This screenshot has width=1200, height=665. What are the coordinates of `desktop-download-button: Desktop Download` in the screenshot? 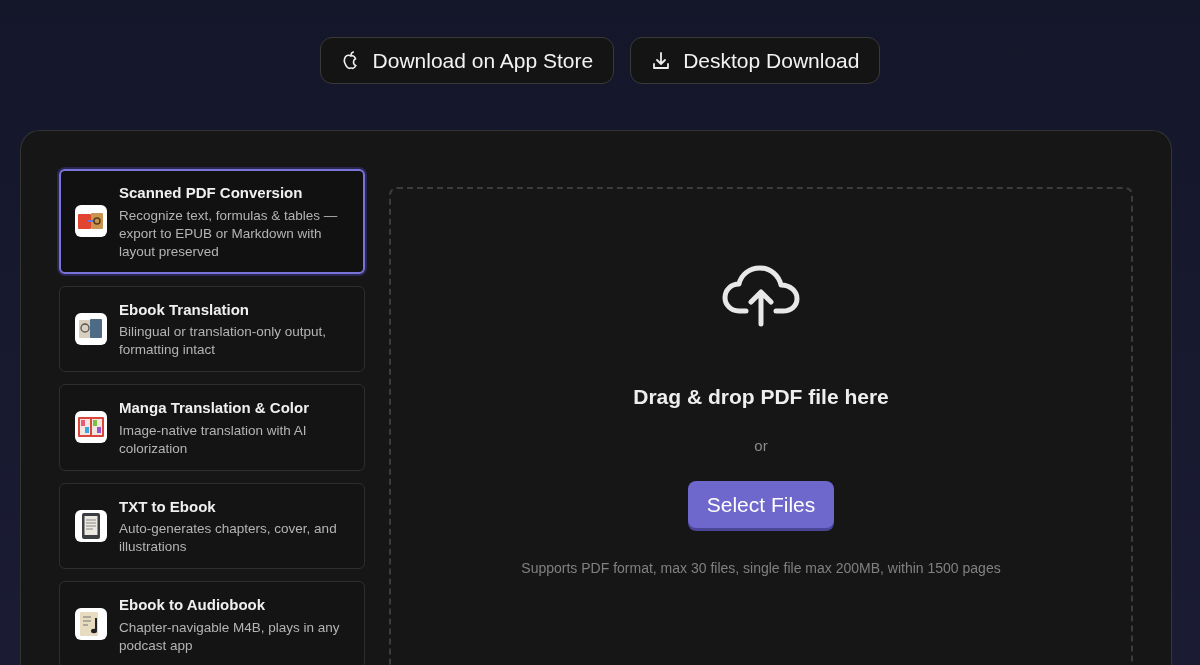 It's located at (755, 60).